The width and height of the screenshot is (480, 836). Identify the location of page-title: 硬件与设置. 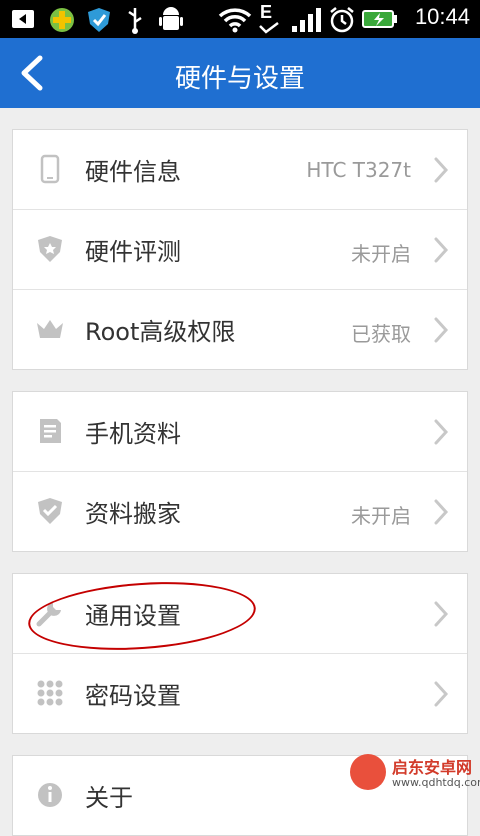
(239, 79).